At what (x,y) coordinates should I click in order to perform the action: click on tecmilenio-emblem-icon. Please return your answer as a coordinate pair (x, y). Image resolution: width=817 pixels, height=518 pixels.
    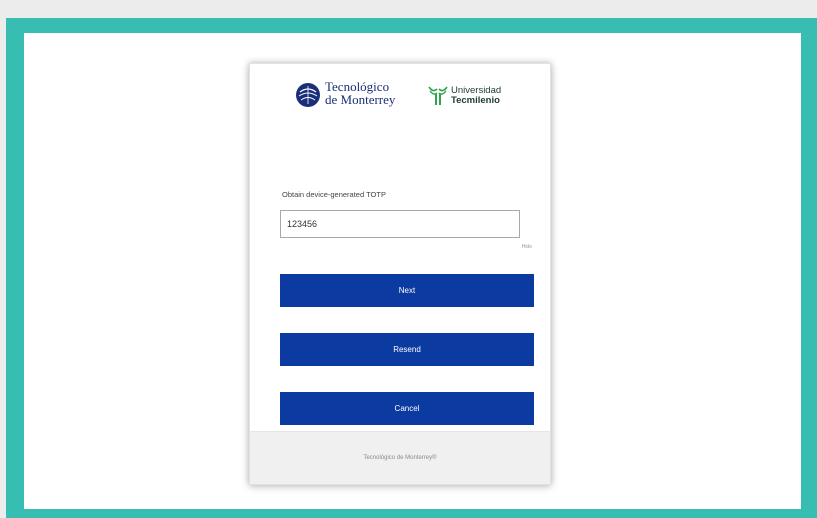
    Looking at the image, I should click on (438, 95).